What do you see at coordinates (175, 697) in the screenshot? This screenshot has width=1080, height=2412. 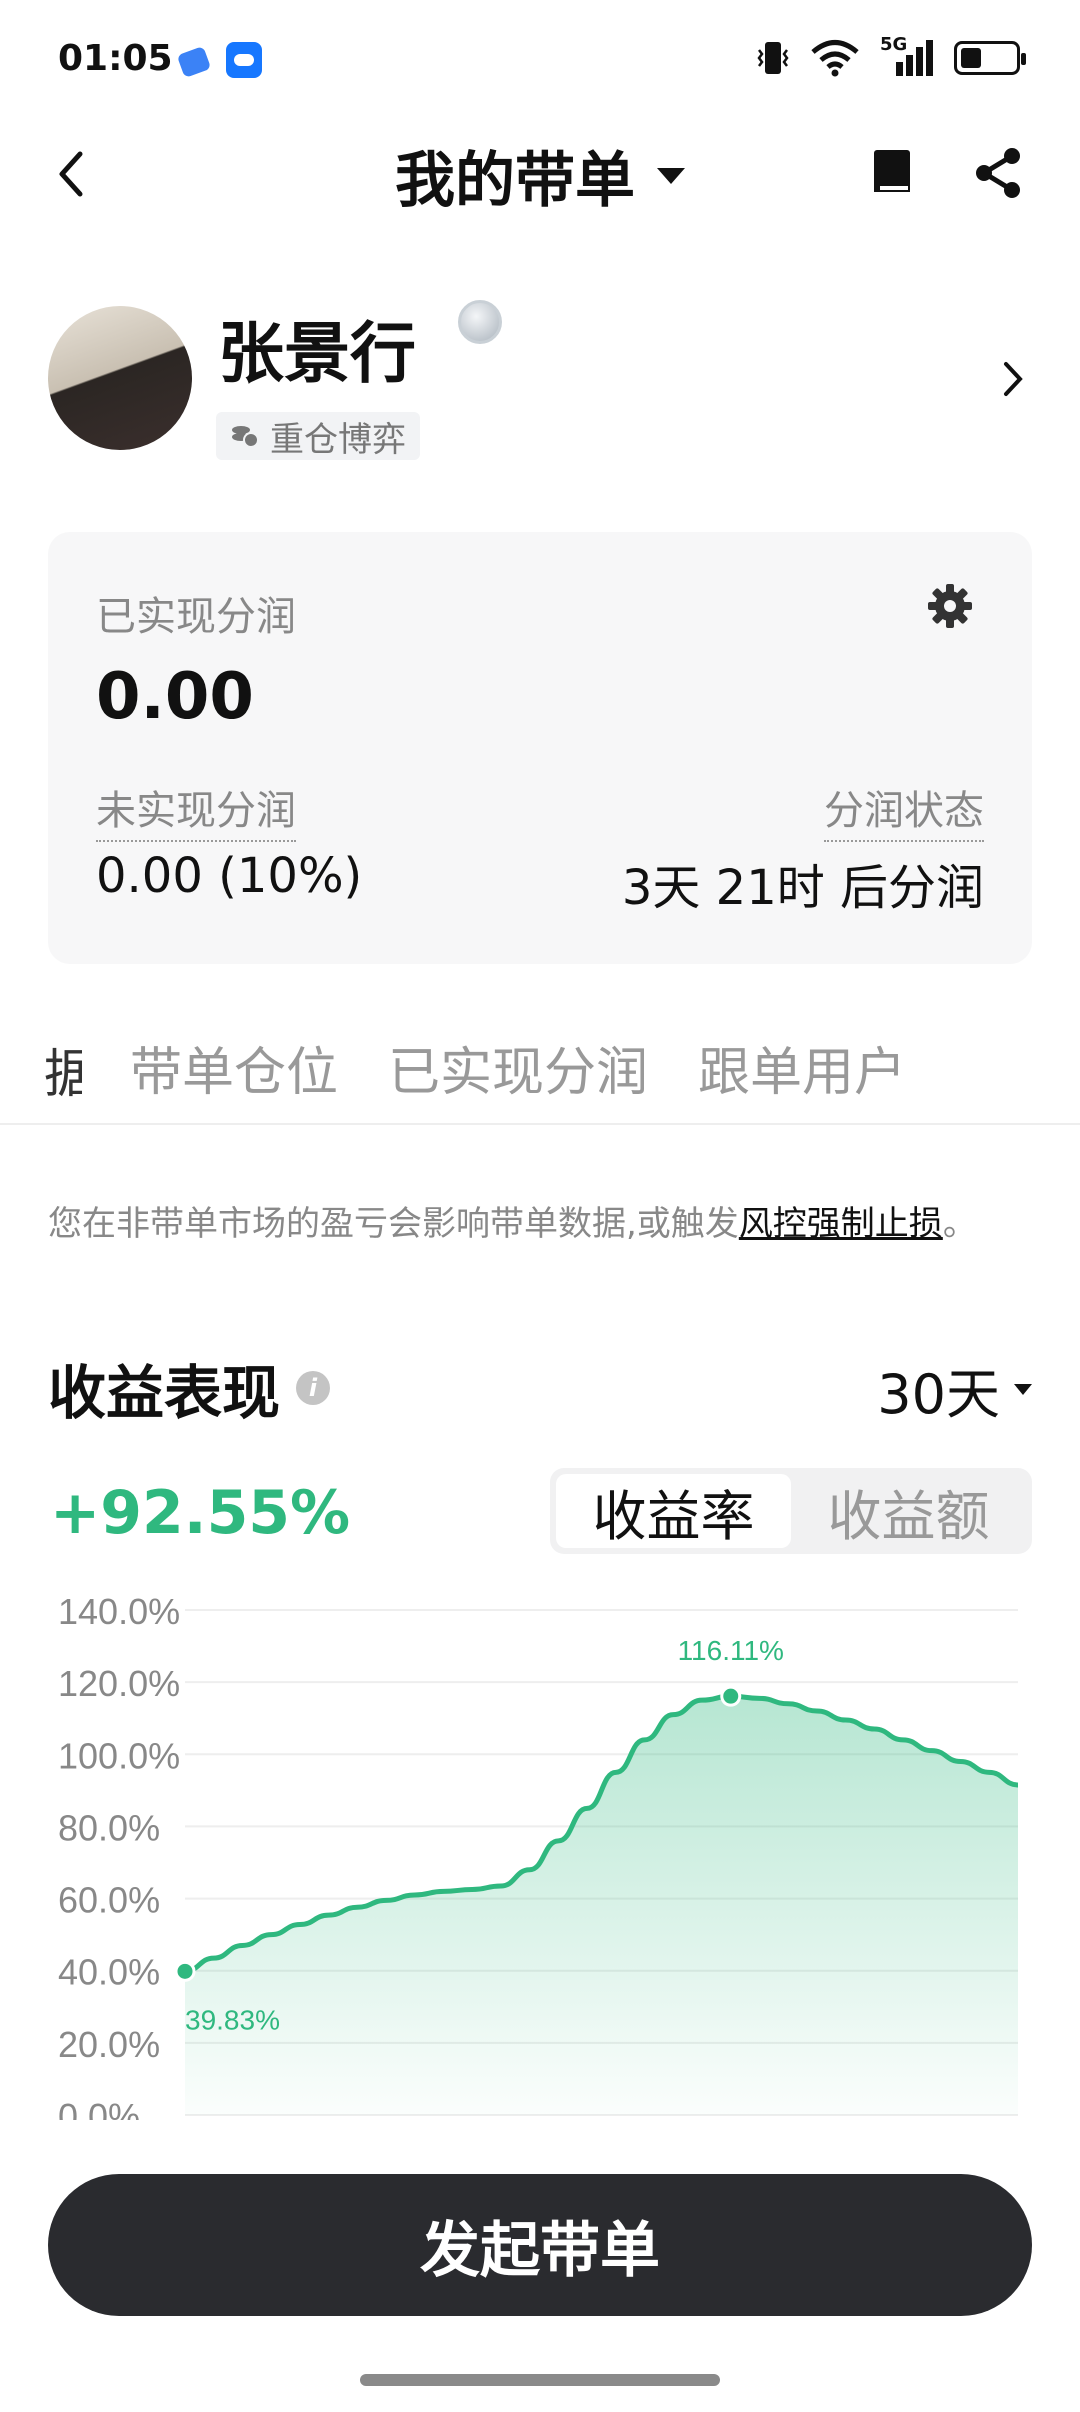 I see `realized-value: 0.00` at bounding box center [175, 697].